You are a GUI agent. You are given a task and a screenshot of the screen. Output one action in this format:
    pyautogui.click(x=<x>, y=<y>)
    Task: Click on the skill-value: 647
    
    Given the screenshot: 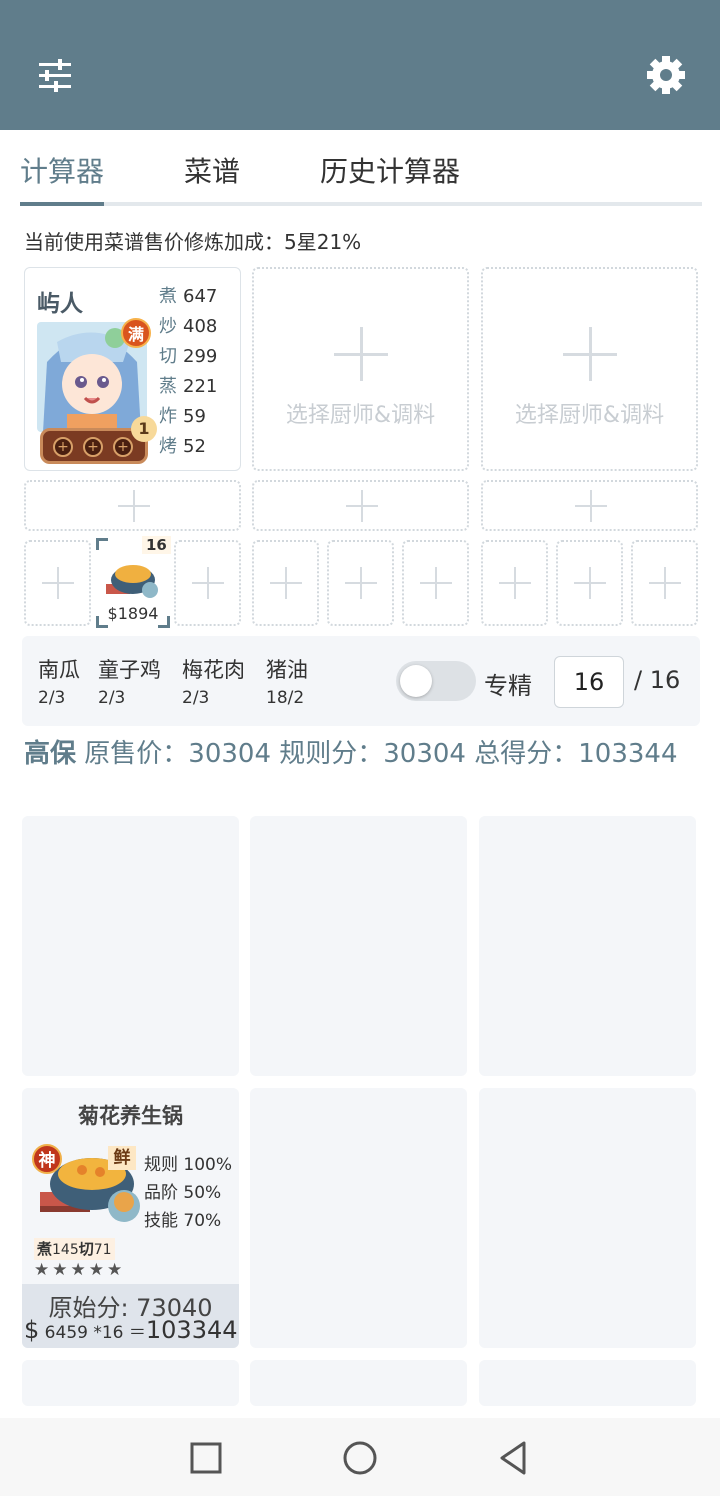 What is the action you would take?
    pyautogui.click(x=200, y=296)
    